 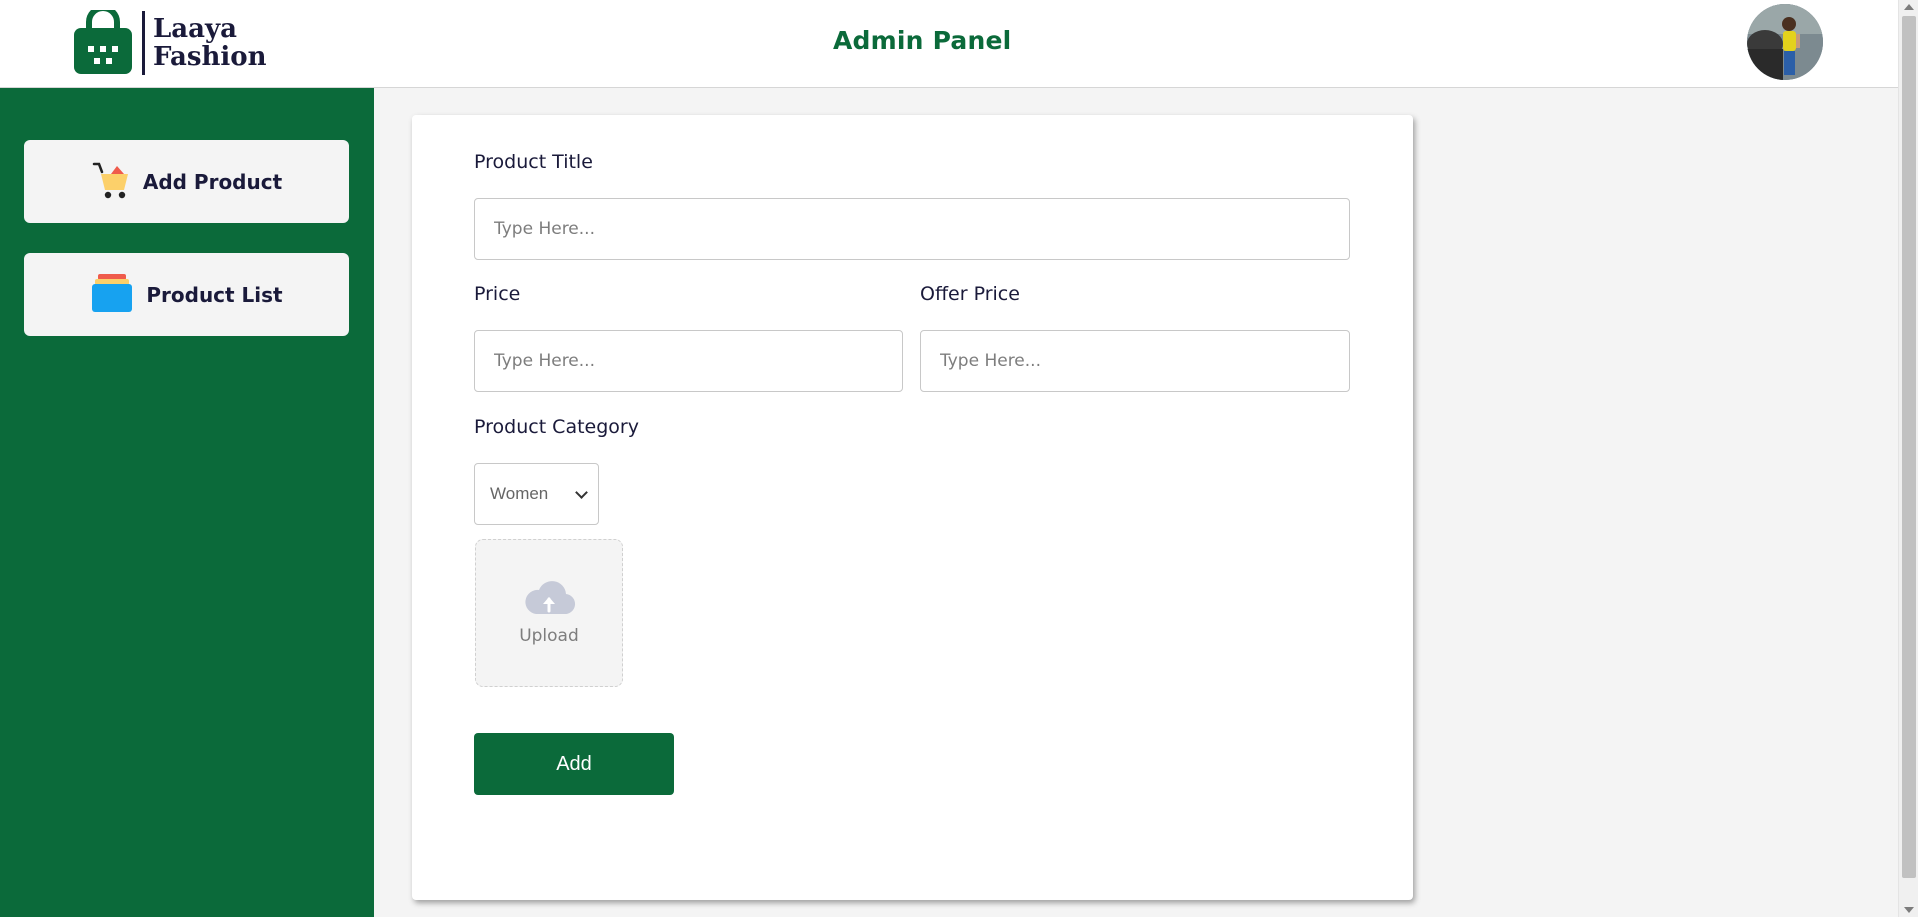 What do you see at coordinates (556, 427) in the screenshot?
I see `product-category-label: Product Category` at bounding box center [556, 427].